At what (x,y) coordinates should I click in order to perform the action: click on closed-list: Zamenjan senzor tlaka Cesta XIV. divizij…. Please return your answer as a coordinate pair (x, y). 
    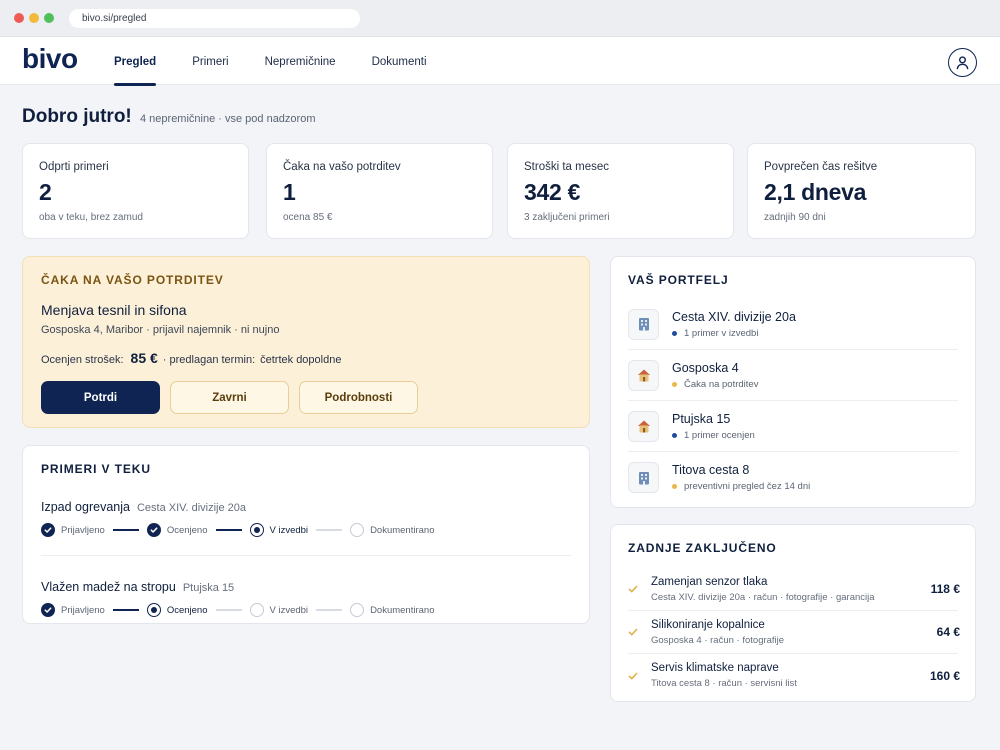
    Looking at the image, I should click on (794, 632).